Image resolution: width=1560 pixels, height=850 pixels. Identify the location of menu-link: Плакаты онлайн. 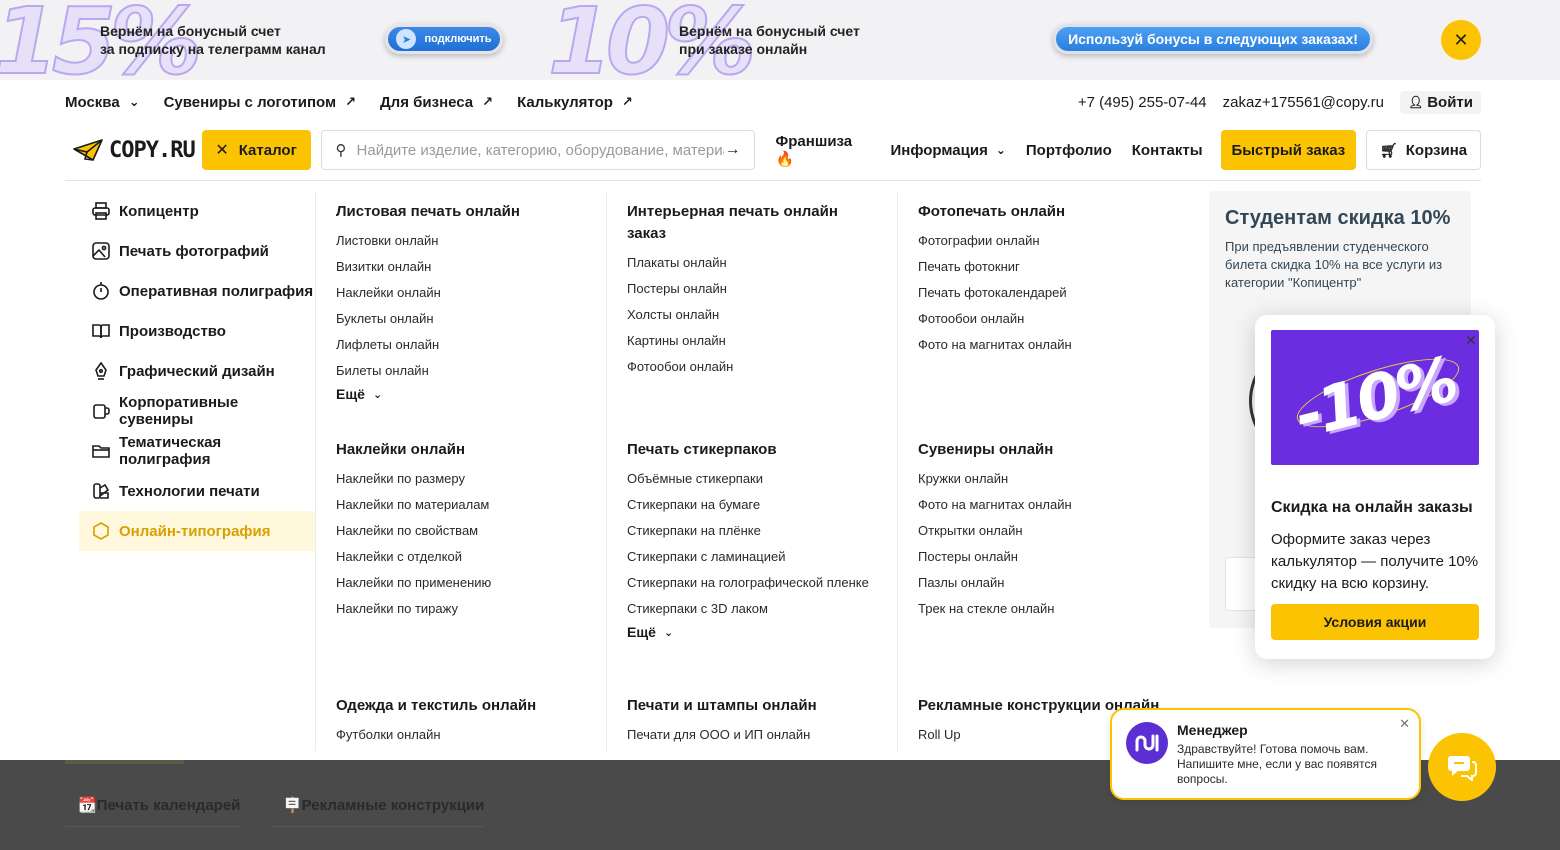
(752, 263).